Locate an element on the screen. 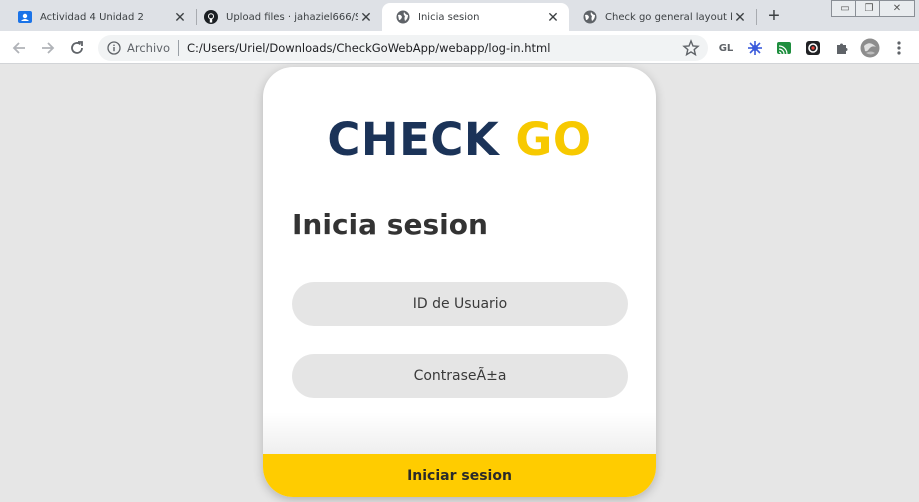 The image size is (919, 502). user-id-field: ID de Usuario is located at coordinates (460, 304).